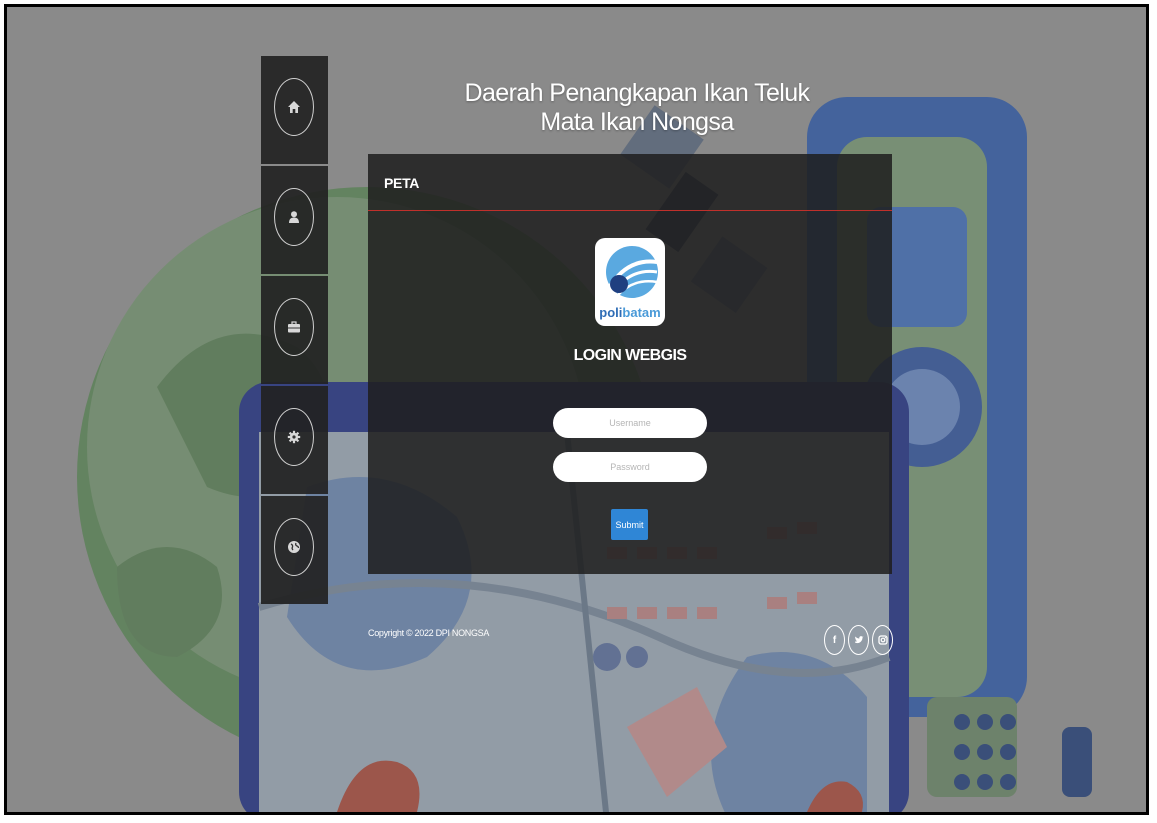  Describe the element at coordinates (294, 217) in the screenshot. I see `user-icon` at that location.